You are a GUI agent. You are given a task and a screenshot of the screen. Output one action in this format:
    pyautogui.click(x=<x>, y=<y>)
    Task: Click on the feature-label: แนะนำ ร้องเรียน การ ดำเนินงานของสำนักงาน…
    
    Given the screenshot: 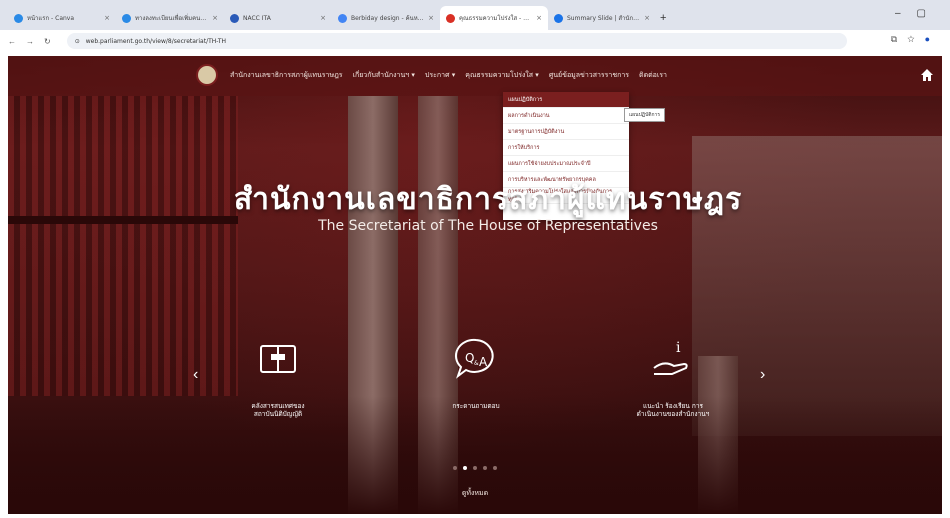 What is the action you would take?
    pyautogui.click(x=673, y=410)
    